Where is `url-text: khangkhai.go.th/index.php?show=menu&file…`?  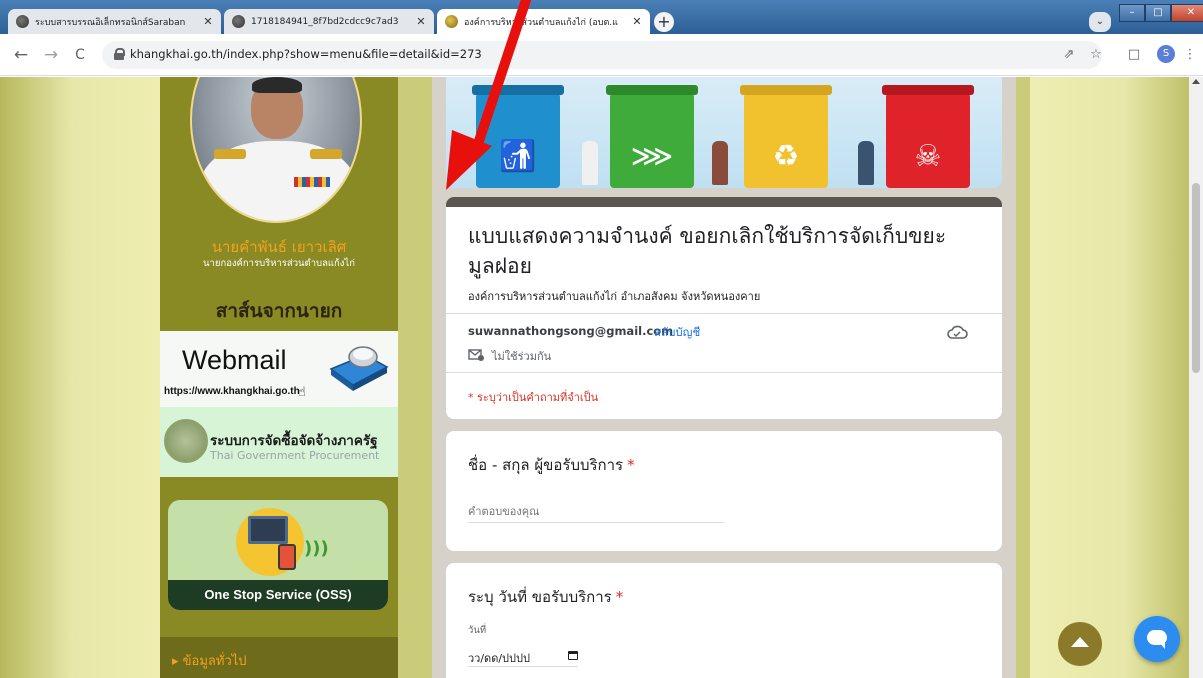 url-text: khangkhai.go.th/index.php?show=menu&file… is located at coordinates (306, 54).